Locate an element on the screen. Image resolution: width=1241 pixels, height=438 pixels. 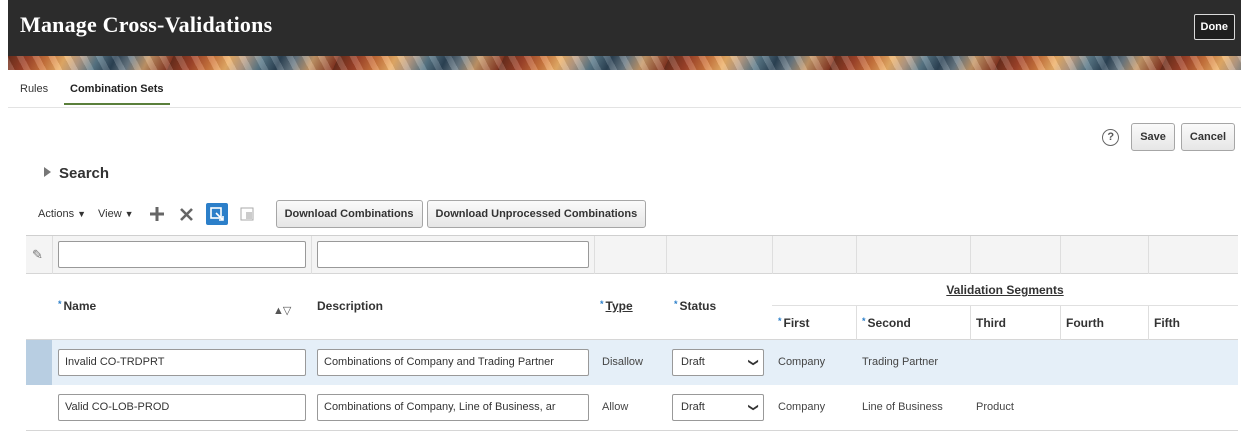
second-column-header: * Second is located at coordinates (886, 323).